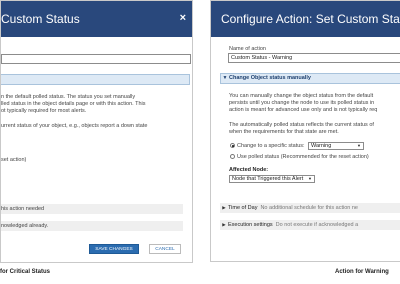 This screenshot has height=284, width=400. I want to click on action-name-input: Custom Status - Warning, so click(314, 58).